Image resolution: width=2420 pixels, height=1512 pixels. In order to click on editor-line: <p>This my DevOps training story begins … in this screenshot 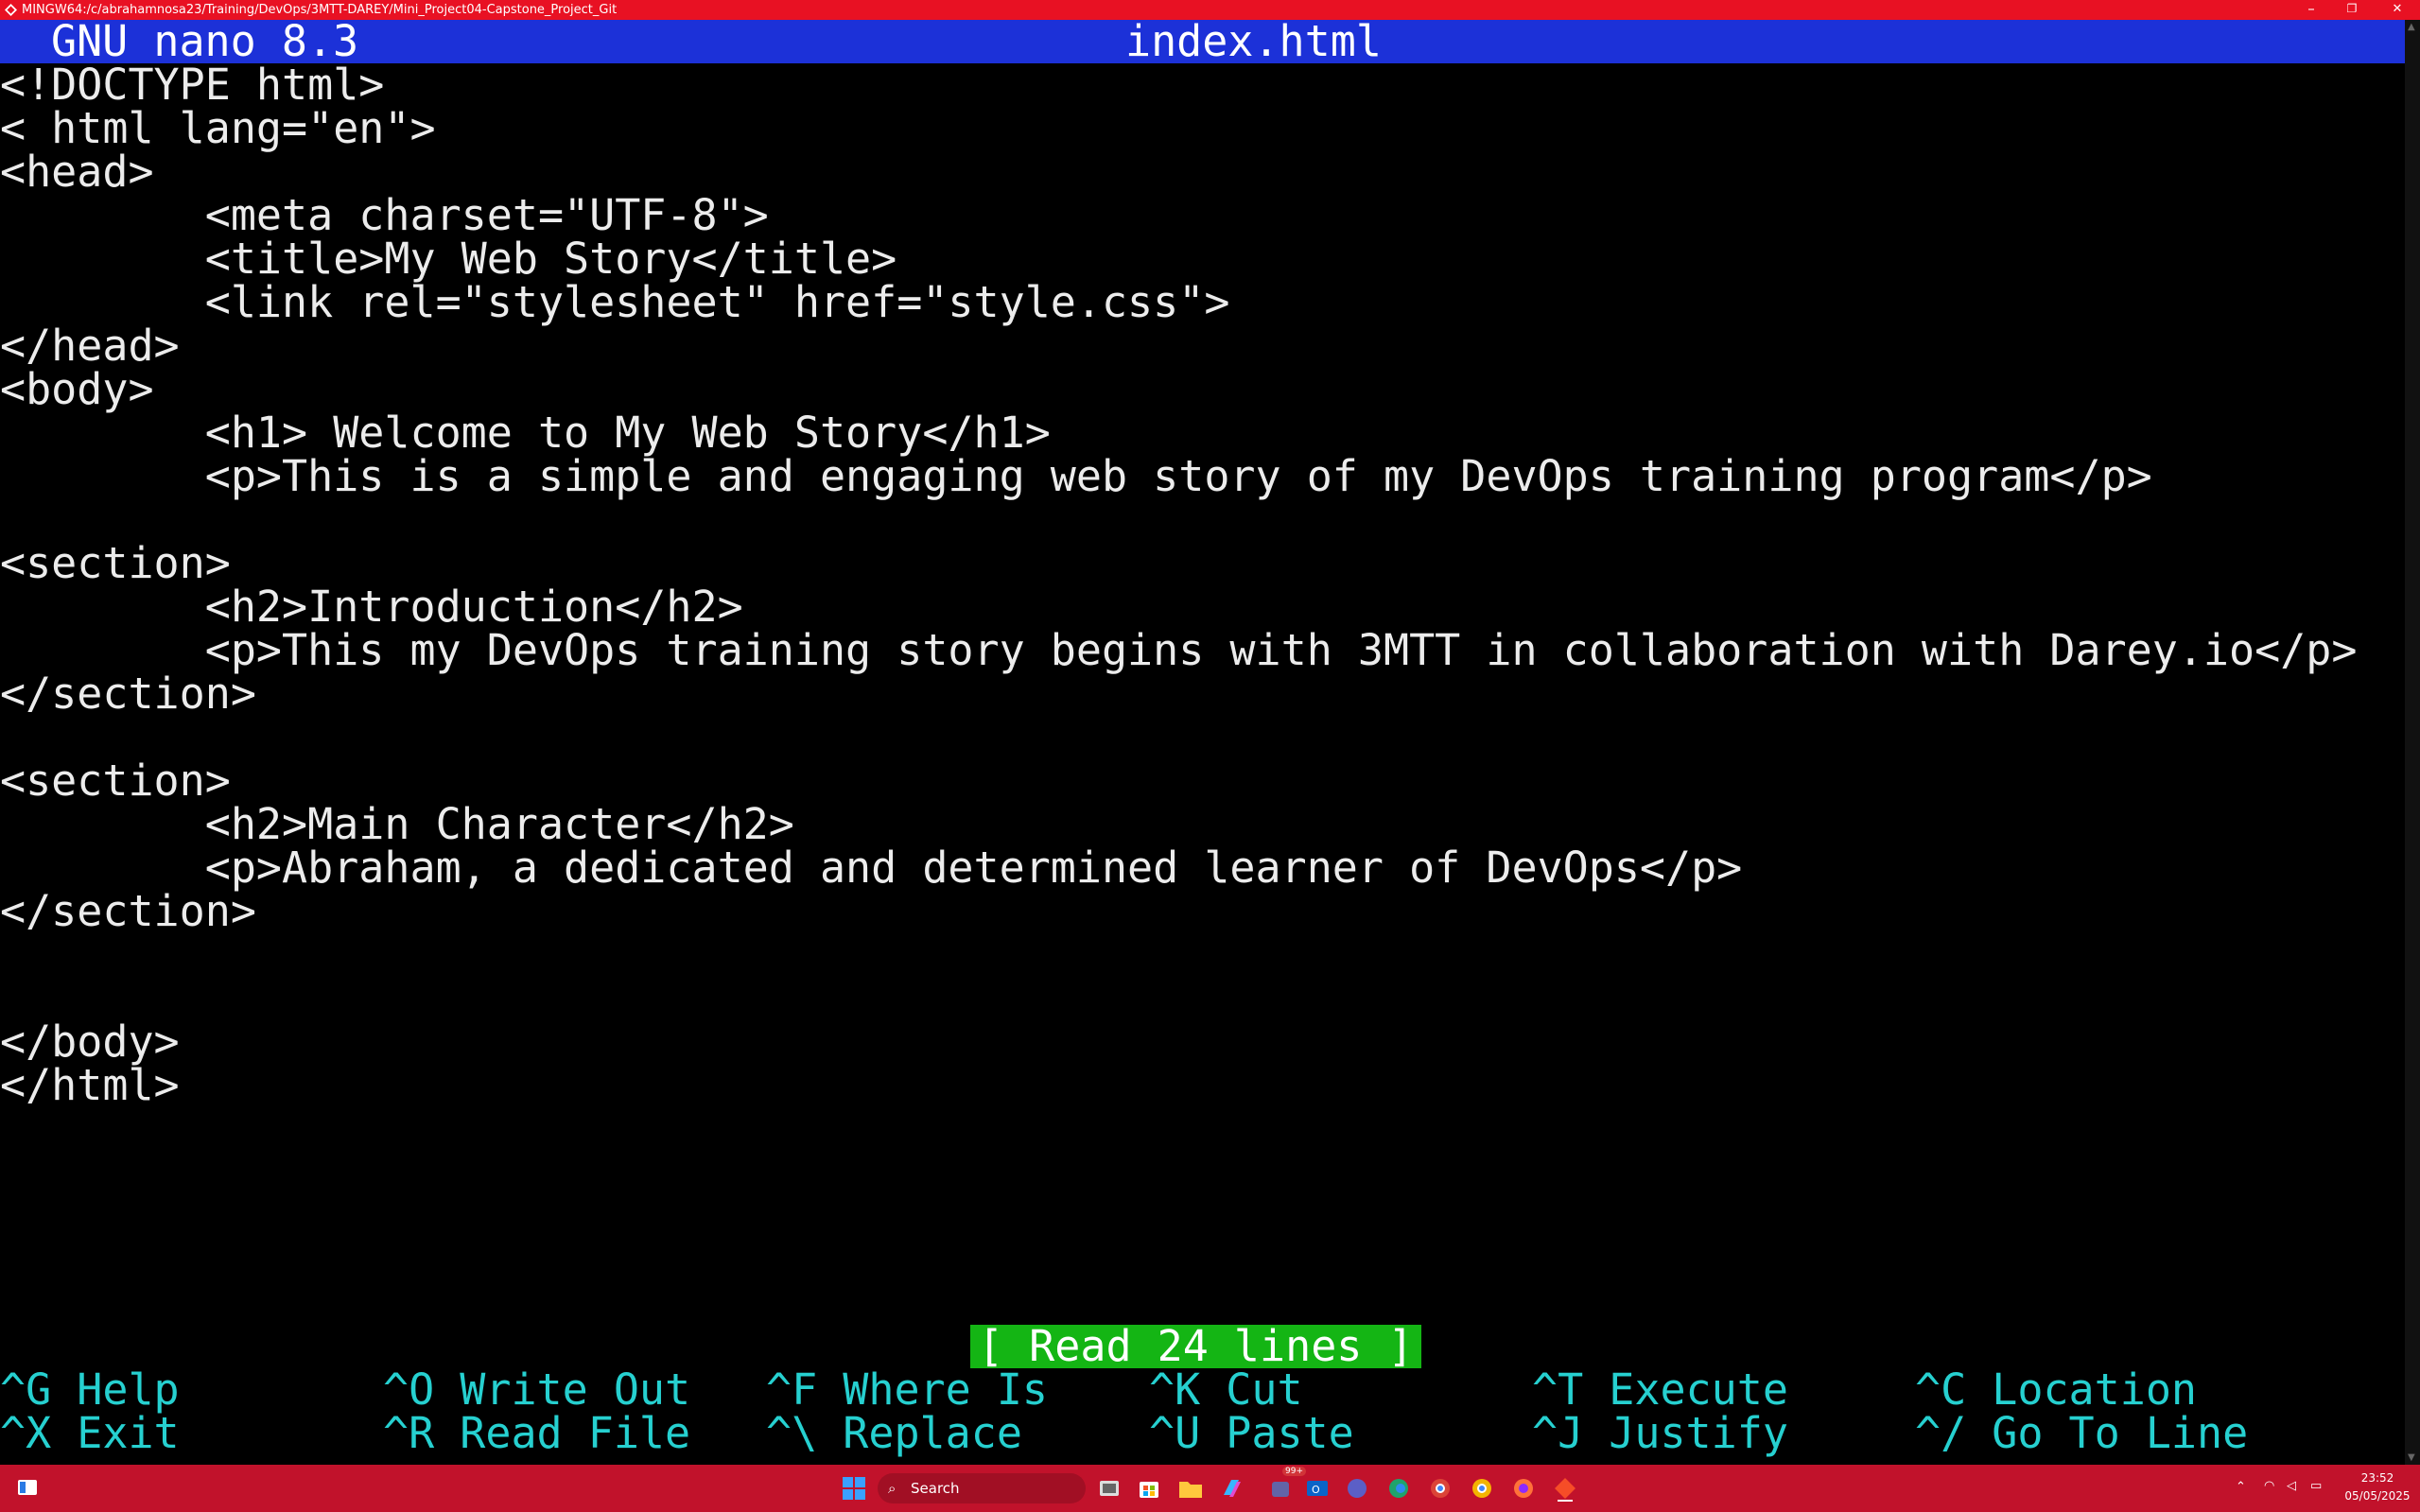, I will do `click(1179, 650)`.